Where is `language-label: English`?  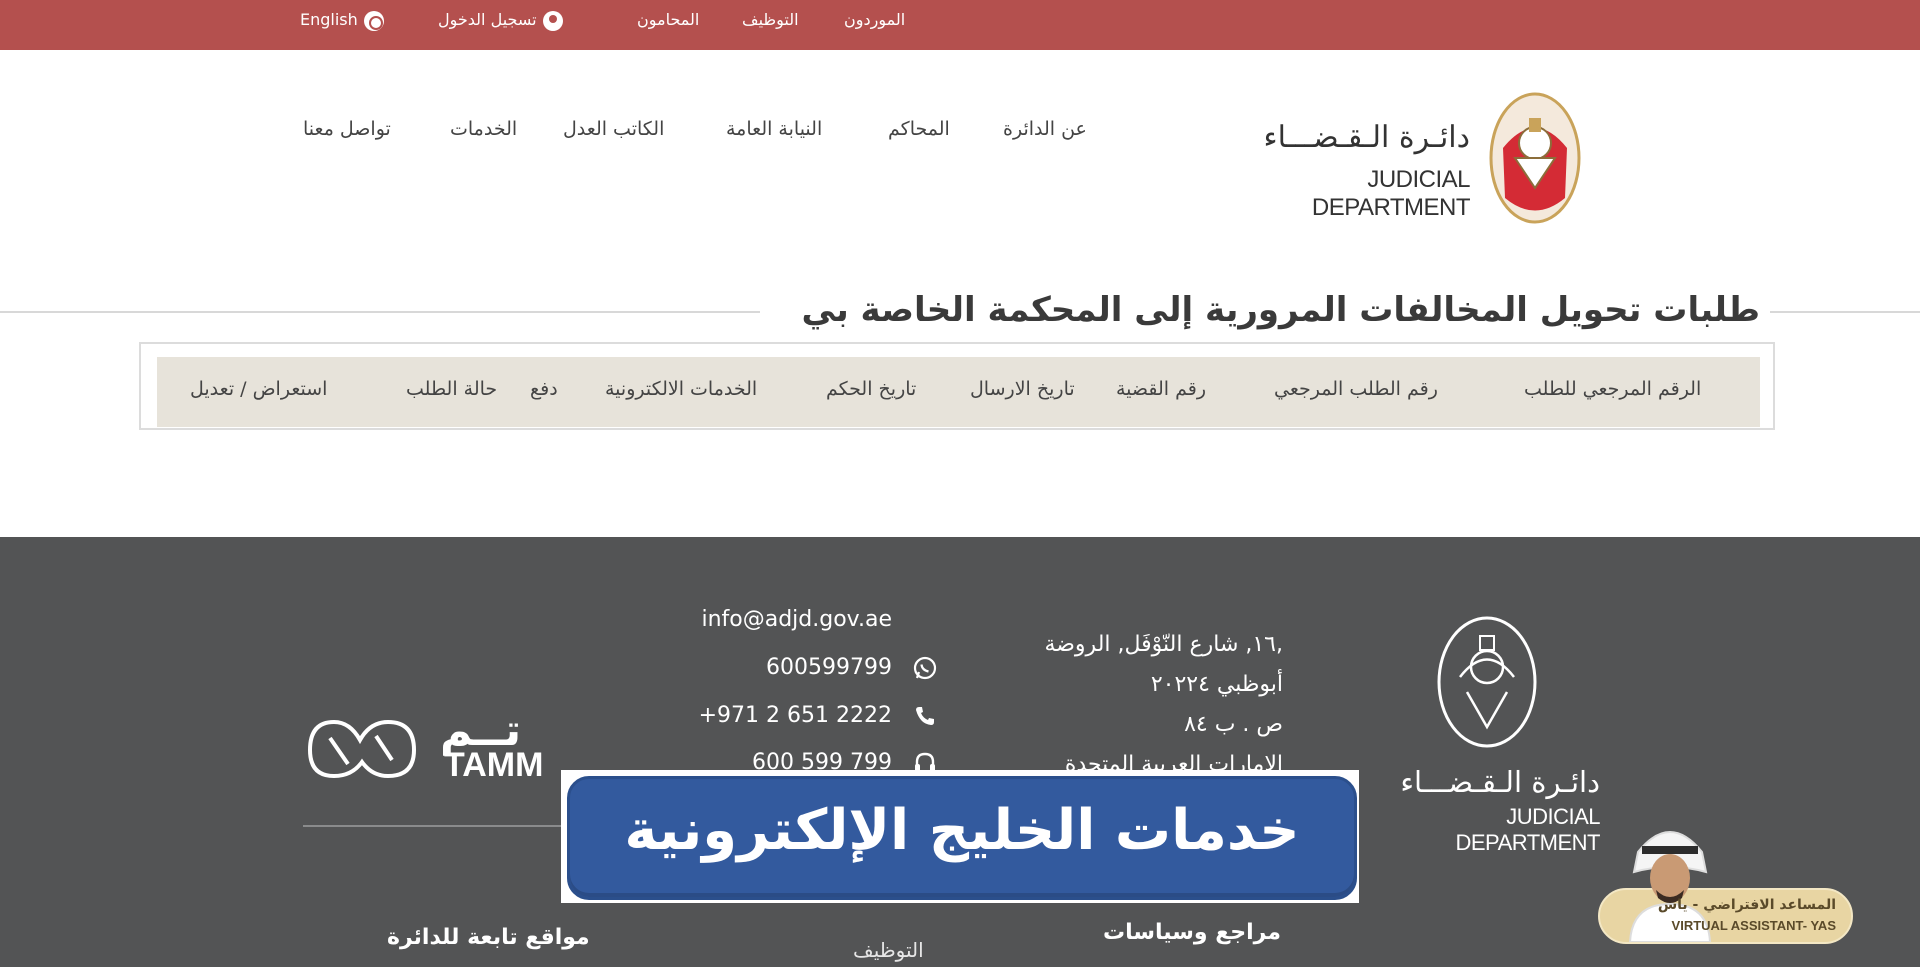
language-label: English is located at coordinates (329, 19).